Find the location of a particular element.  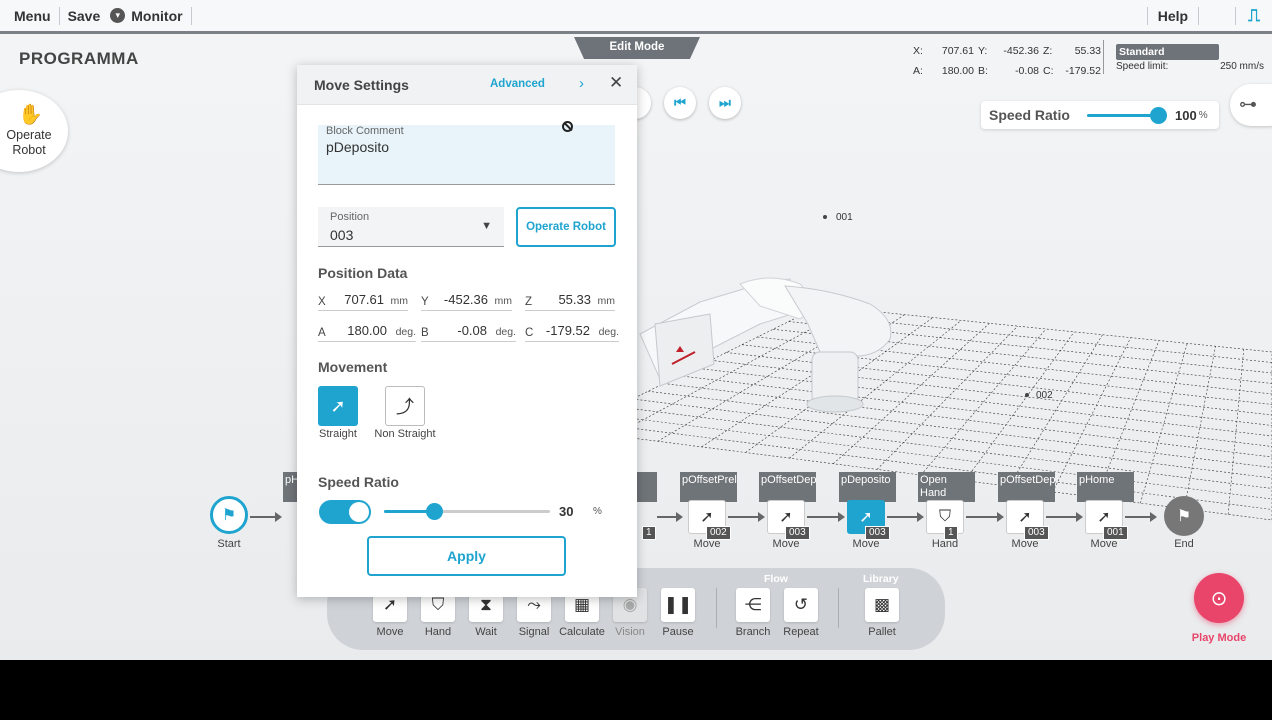

dialog-header: Move Settings Advanced › ✕ is located at coordinates (467, 85).